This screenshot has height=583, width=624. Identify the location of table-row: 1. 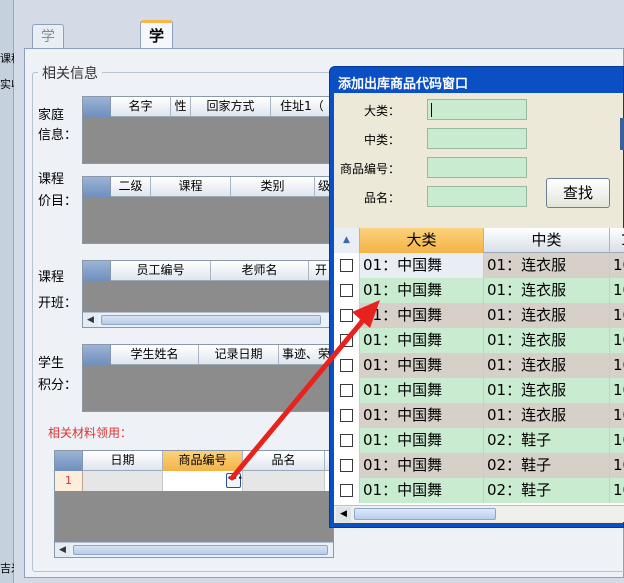
(194, 481).